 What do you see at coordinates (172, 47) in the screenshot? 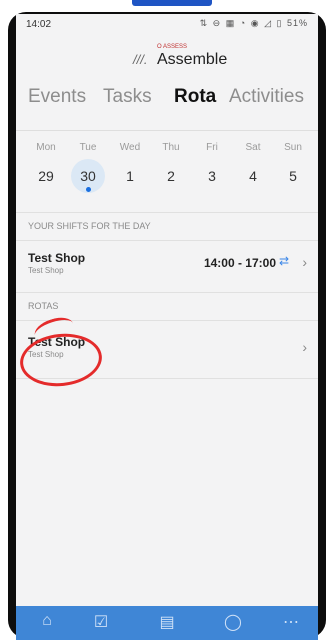
I see `logo-brand-top: O ASSESS` at bounding box center [172, 47].